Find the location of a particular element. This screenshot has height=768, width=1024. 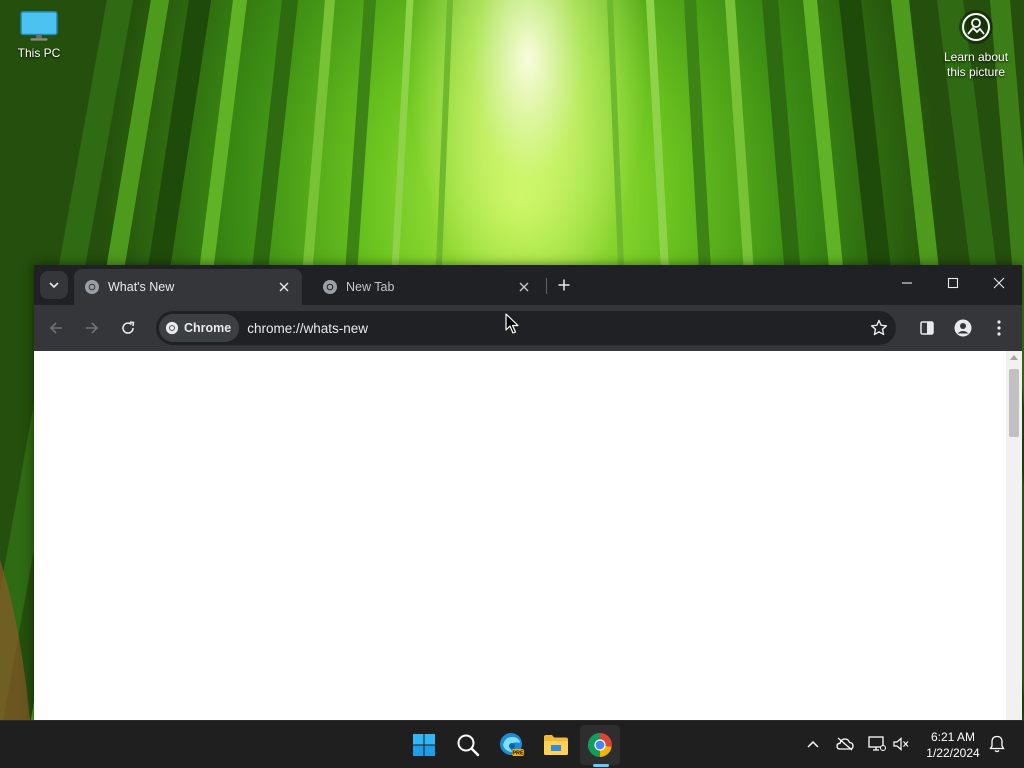

vertical-scrollbar is located at coordinates (1014, 535).